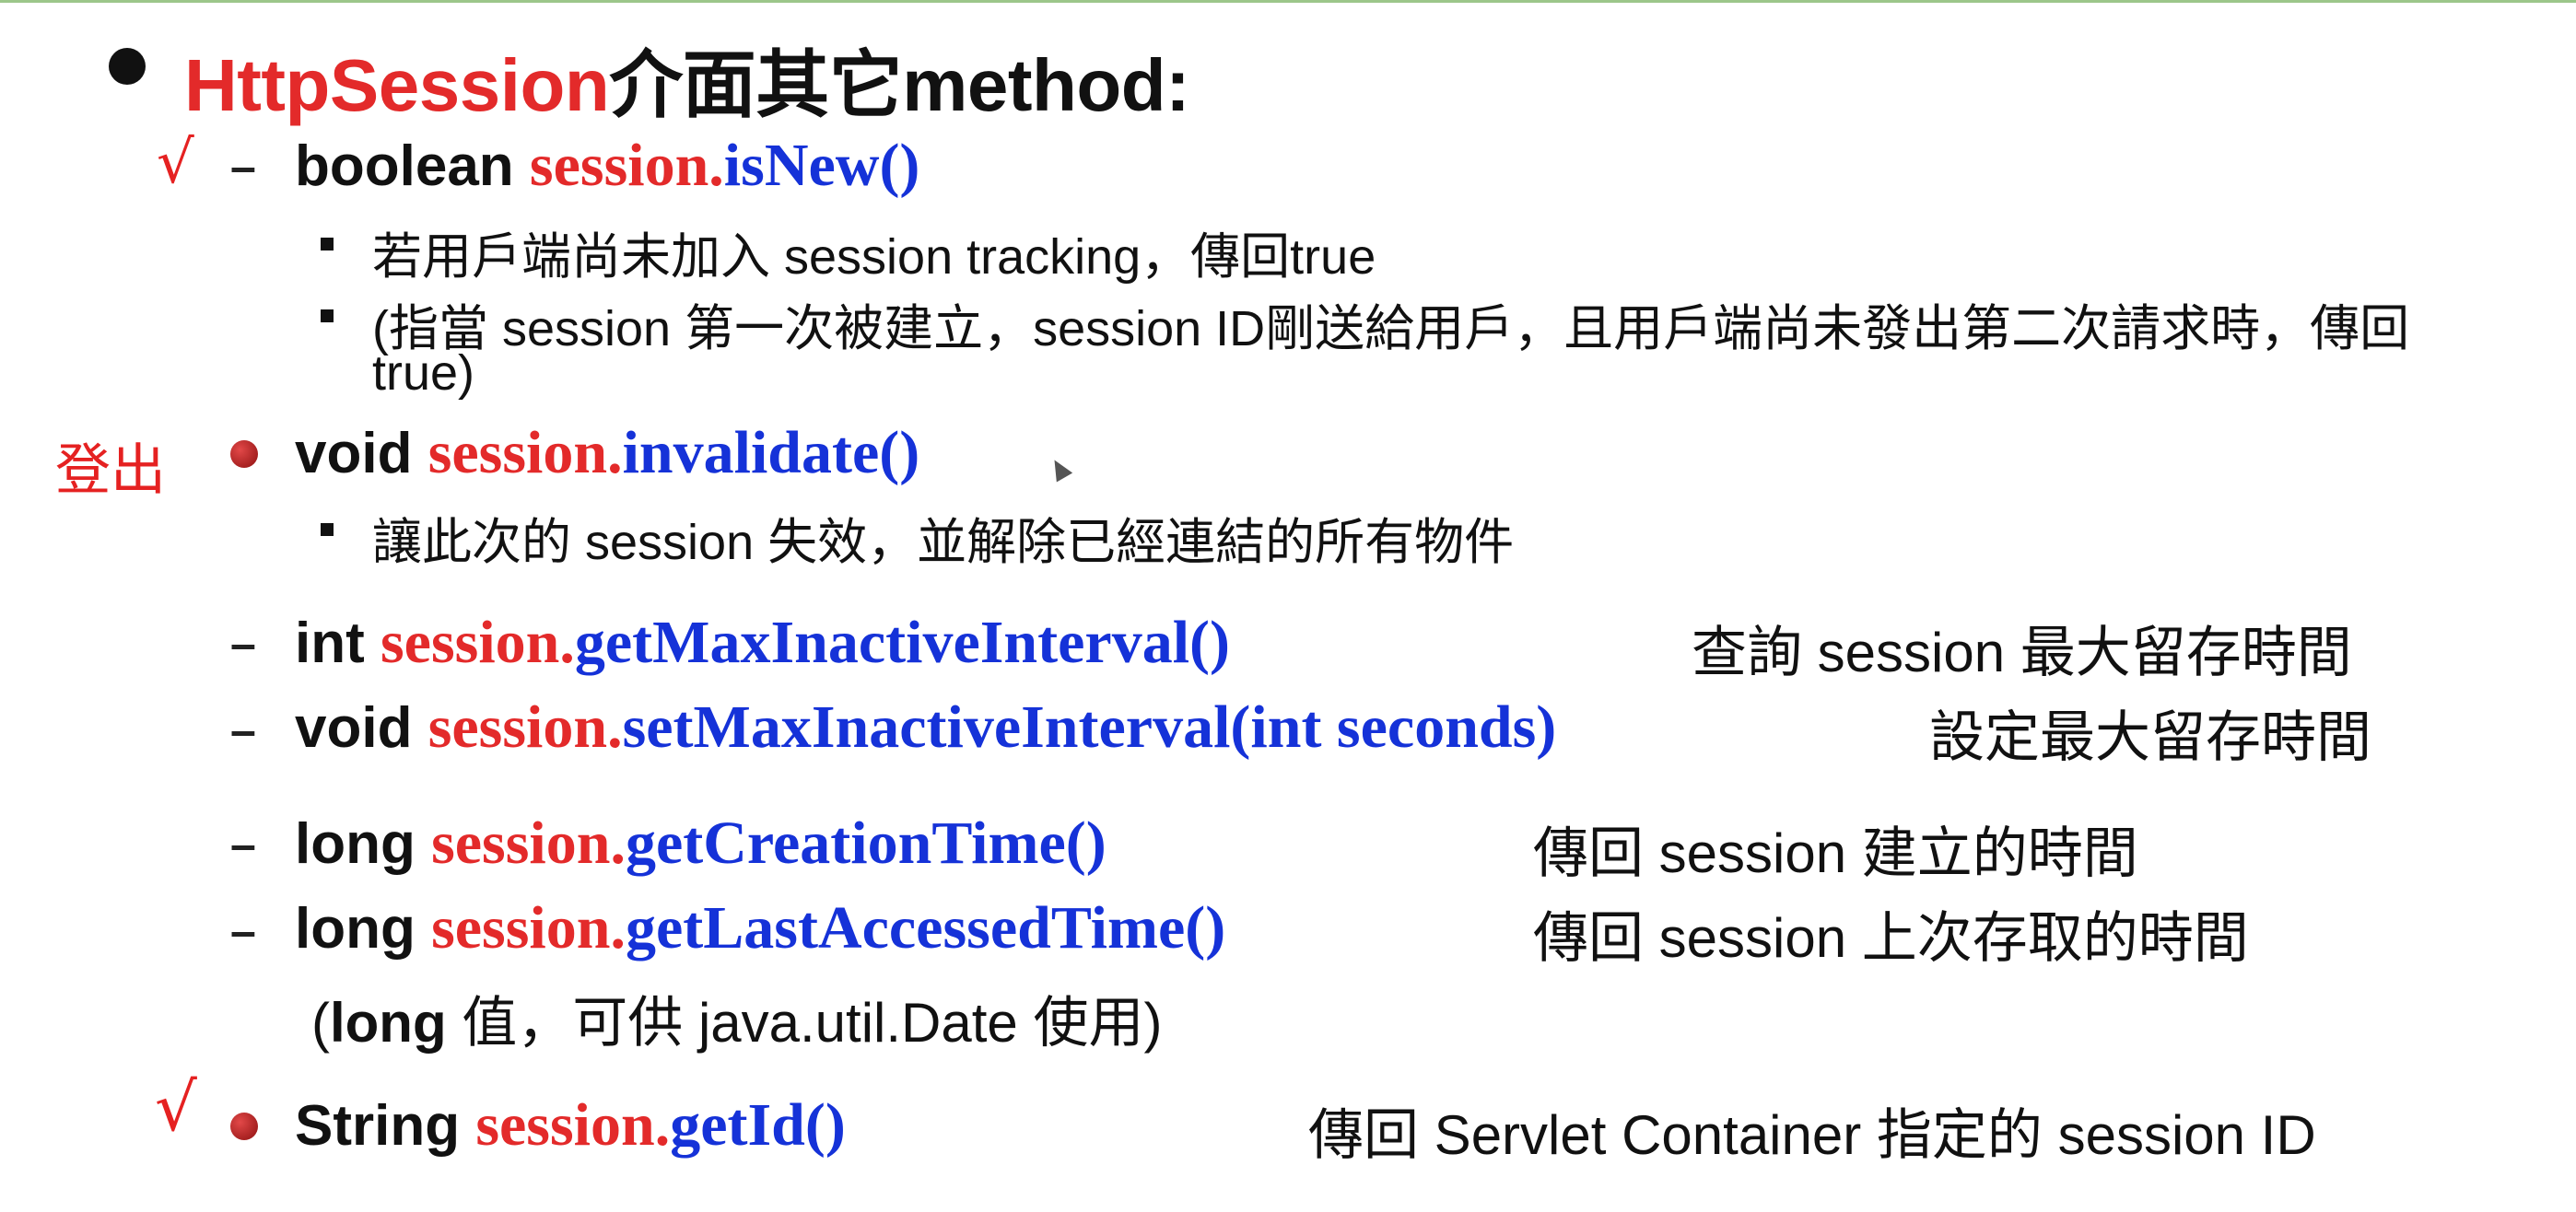 This screenshot has height=1212, width=2576. Describe the element at coordinates (1288, 1) in the screenshot. I see `top-accent-line` at that location.